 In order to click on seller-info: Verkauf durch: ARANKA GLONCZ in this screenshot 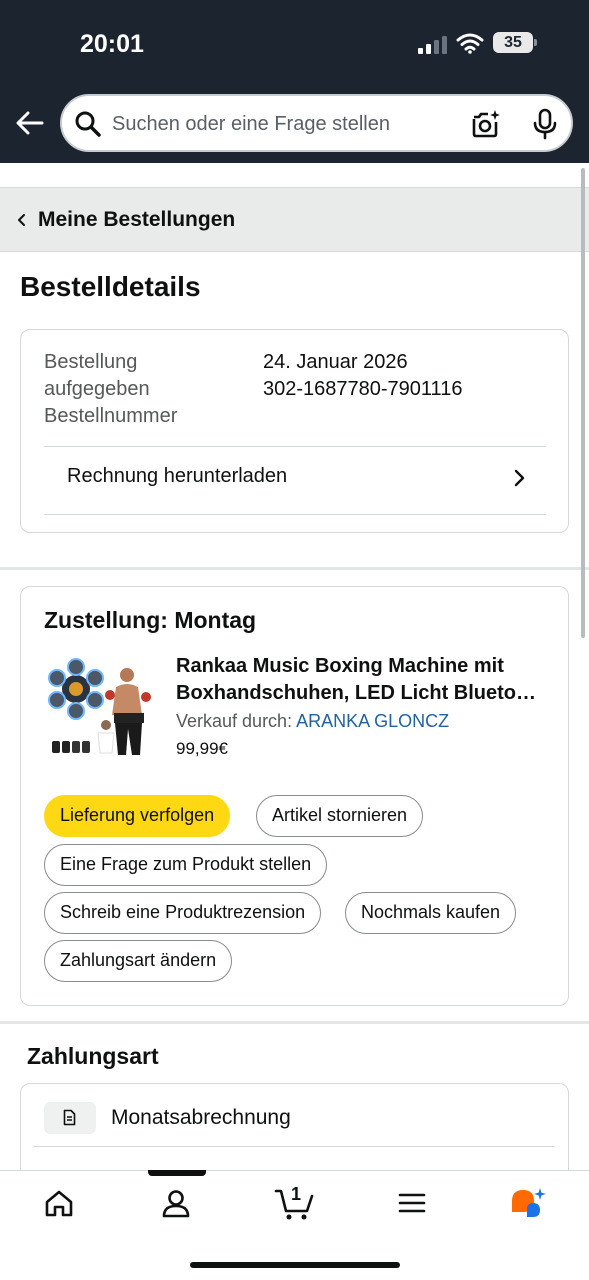, I will do `click(312, 721)`.